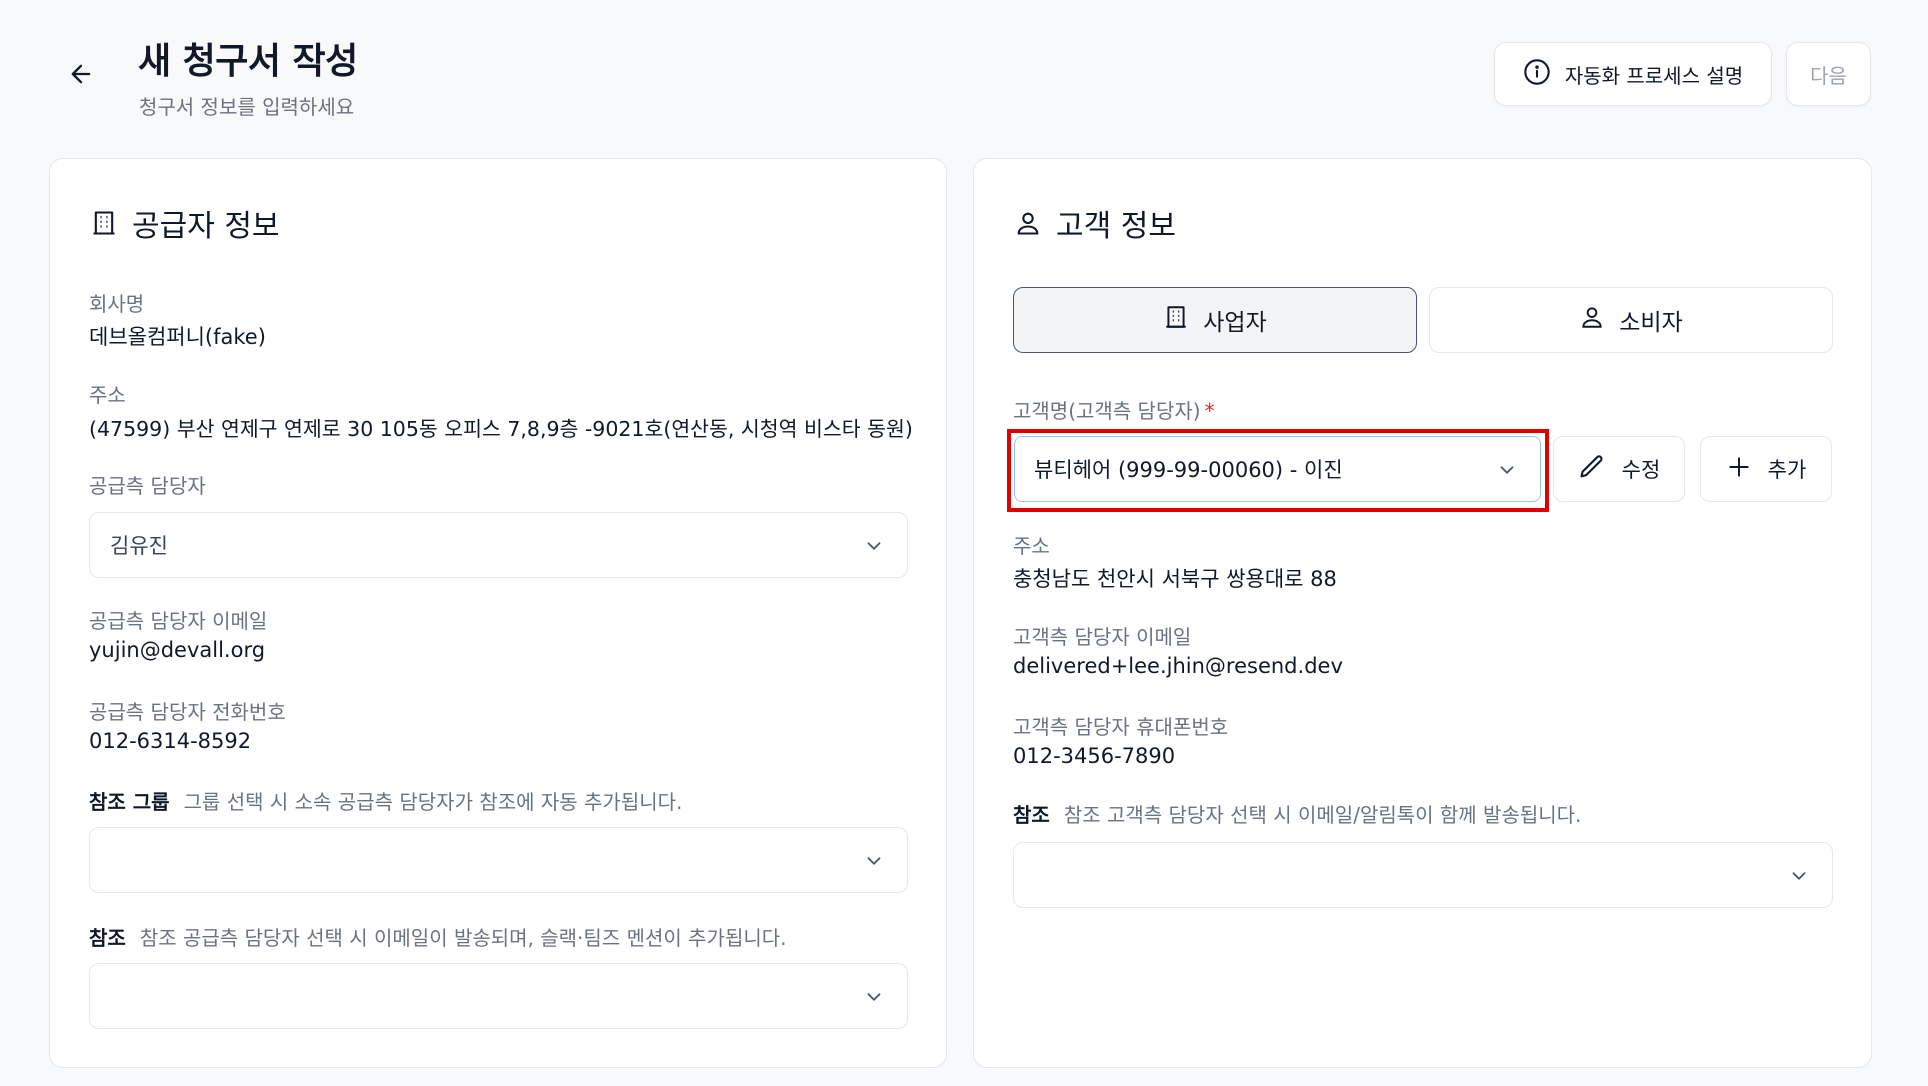 The width and height of the screenshot is (1928, 1086). What do you see at coordinates (206, 226) in the screenshot?
I see `supplier-title-text: 공급자 정보` at bounding box center [206, 226].